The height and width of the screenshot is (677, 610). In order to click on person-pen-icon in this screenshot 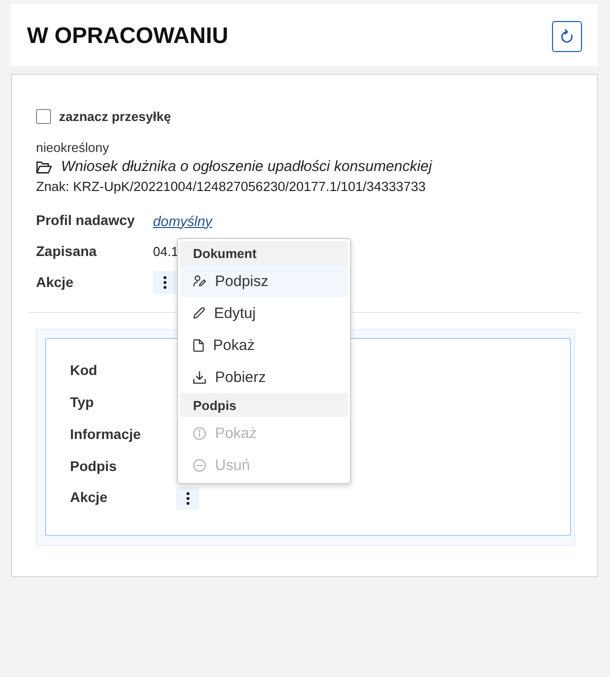, I will do `click(199, 281)`.